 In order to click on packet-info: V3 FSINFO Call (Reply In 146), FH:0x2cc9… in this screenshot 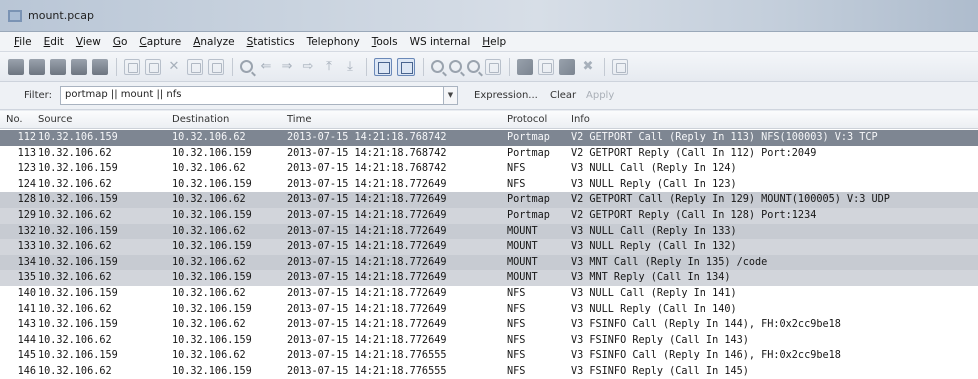, I will do `click(706, 356)`.